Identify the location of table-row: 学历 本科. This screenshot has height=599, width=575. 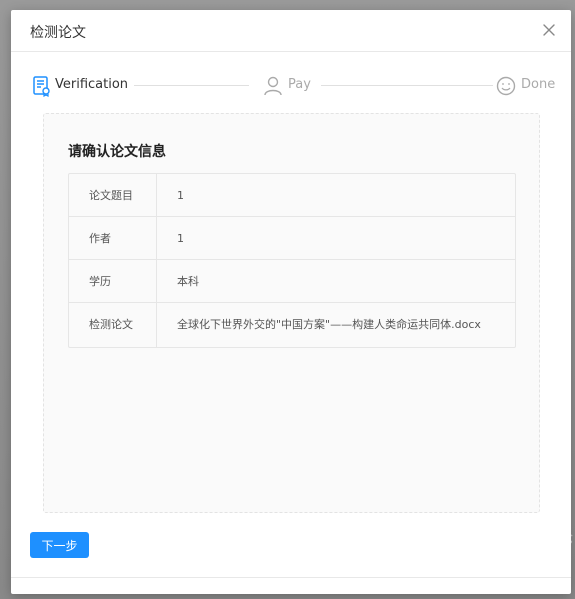
(292, 281).